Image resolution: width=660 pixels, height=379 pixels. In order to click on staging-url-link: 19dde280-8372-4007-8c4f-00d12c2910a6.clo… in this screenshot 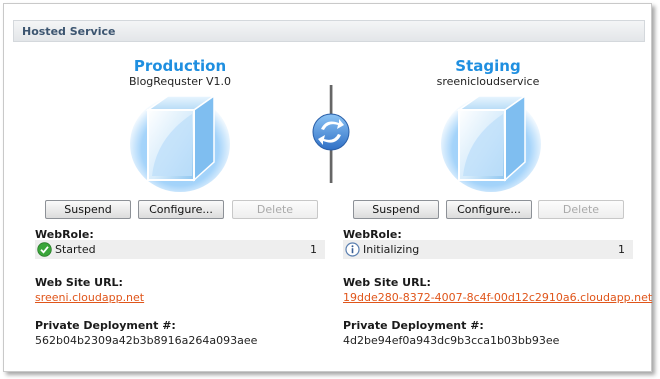, I will do `click(497, 297)`.